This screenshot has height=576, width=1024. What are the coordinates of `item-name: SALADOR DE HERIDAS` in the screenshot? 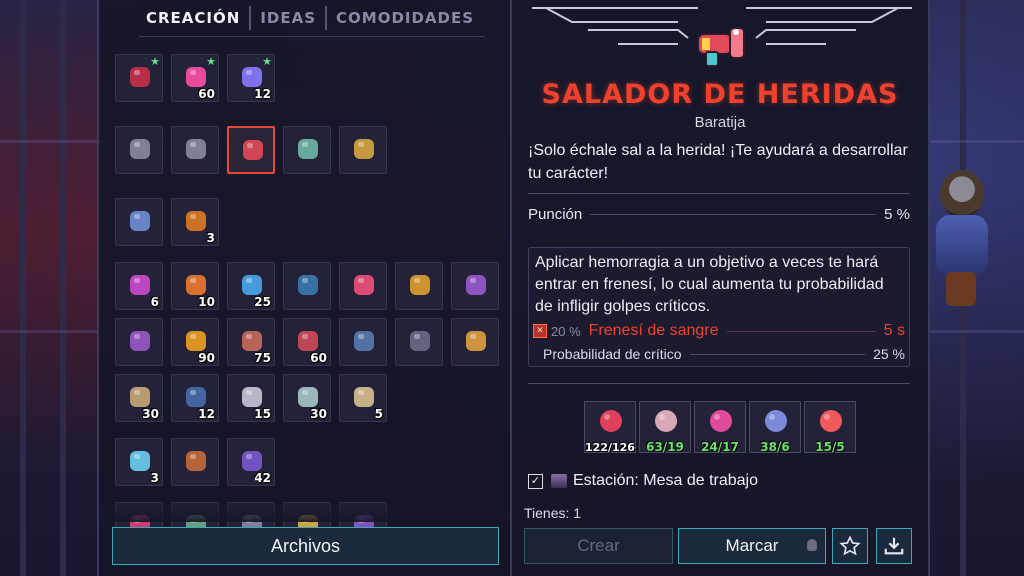 It's located at (720, 94).